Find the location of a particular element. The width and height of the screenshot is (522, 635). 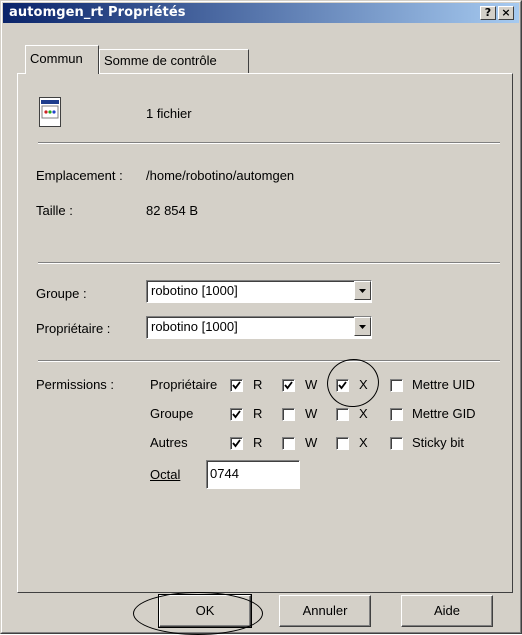

cancel-button-label: Annuler is located at coordinates (325, 610).